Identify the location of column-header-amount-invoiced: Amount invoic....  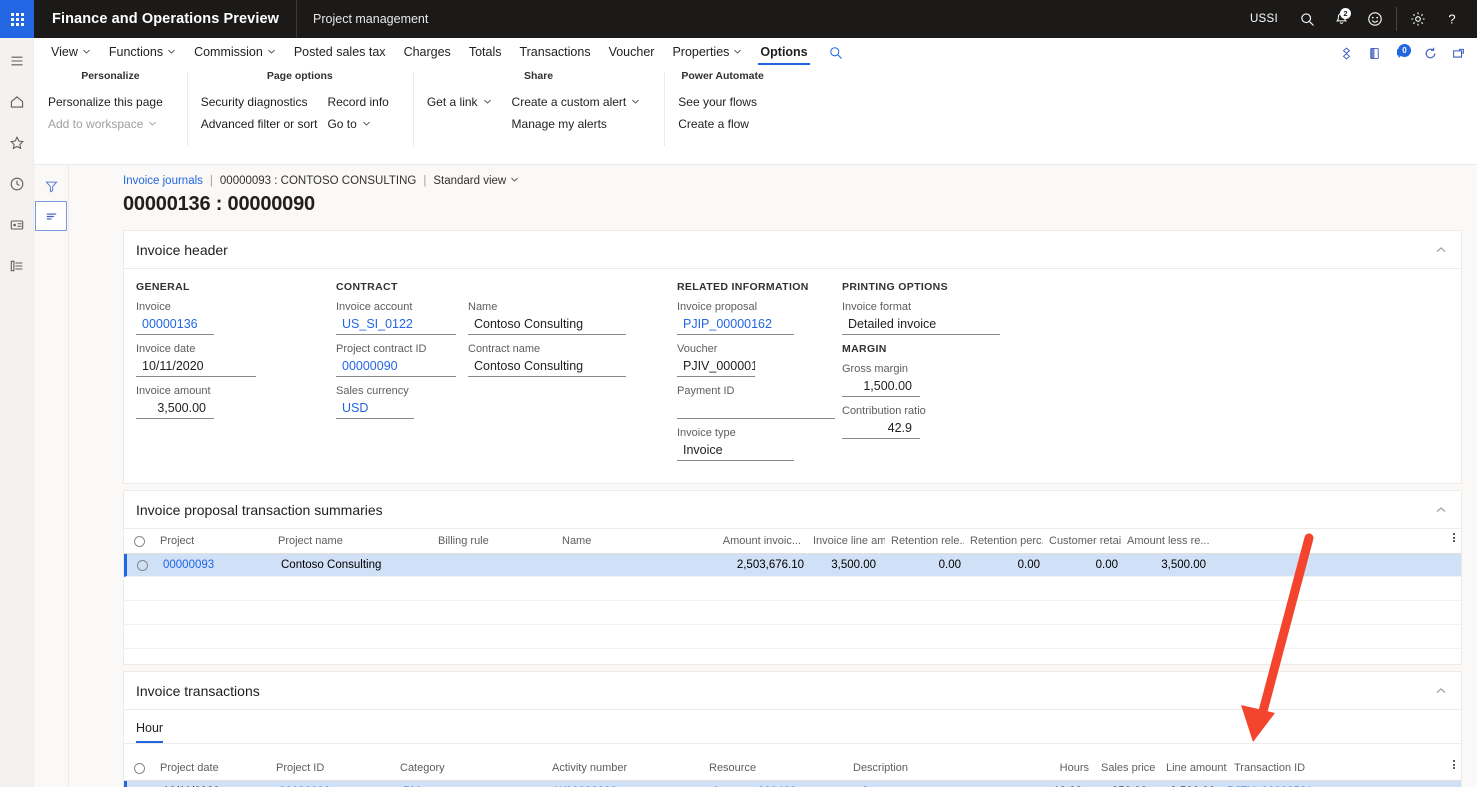
(754, 541).